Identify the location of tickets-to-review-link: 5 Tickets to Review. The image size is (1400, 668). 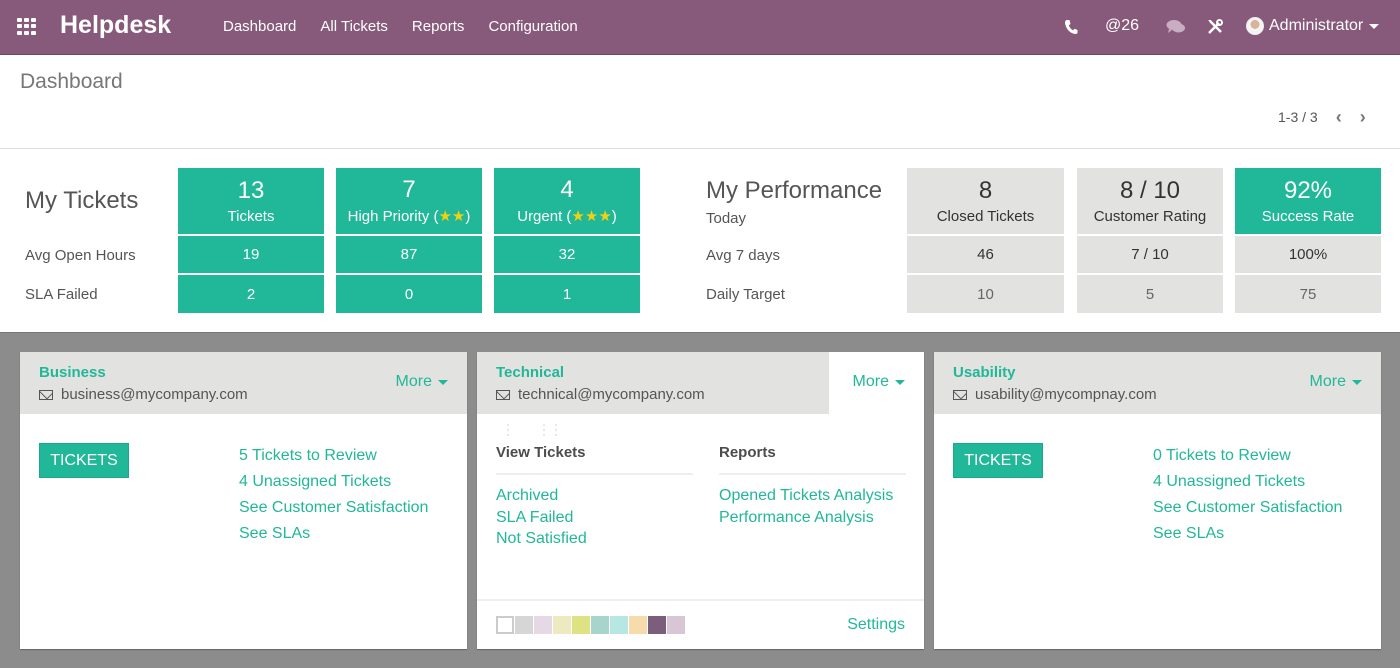
(333, 456).